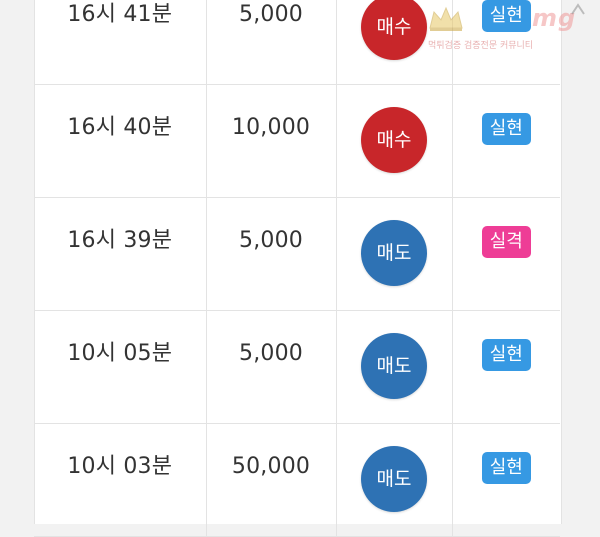  I want to click on watermark-caption: 먹튀검증 검증전문 커뮤니티, so click(481, 46).